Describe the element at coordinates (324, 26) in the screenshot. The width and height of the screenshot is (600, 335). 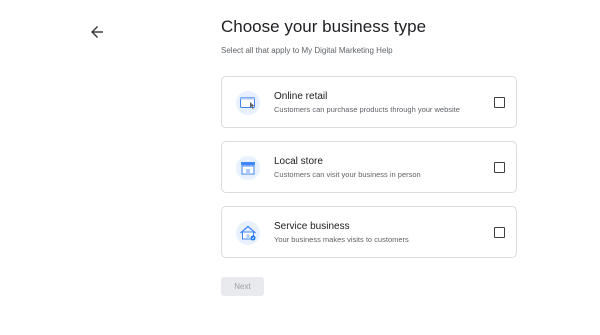
I see `page-title: Choose your business type` at that location.